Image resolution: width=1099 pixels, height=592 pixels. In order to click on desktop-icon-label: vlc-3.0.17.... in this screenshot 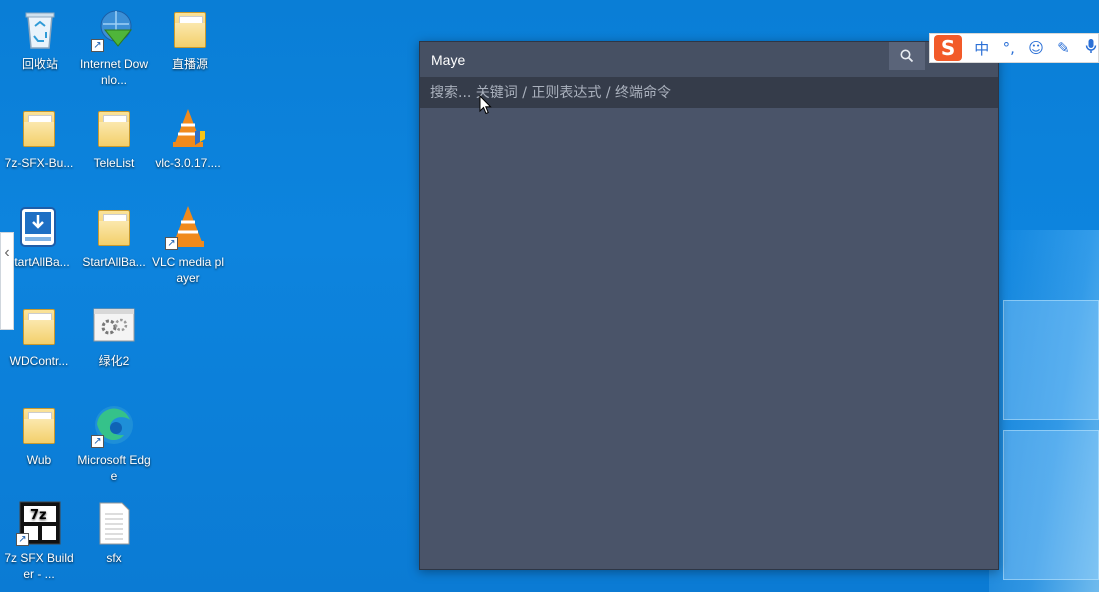, I will do `click(188, 163)`.